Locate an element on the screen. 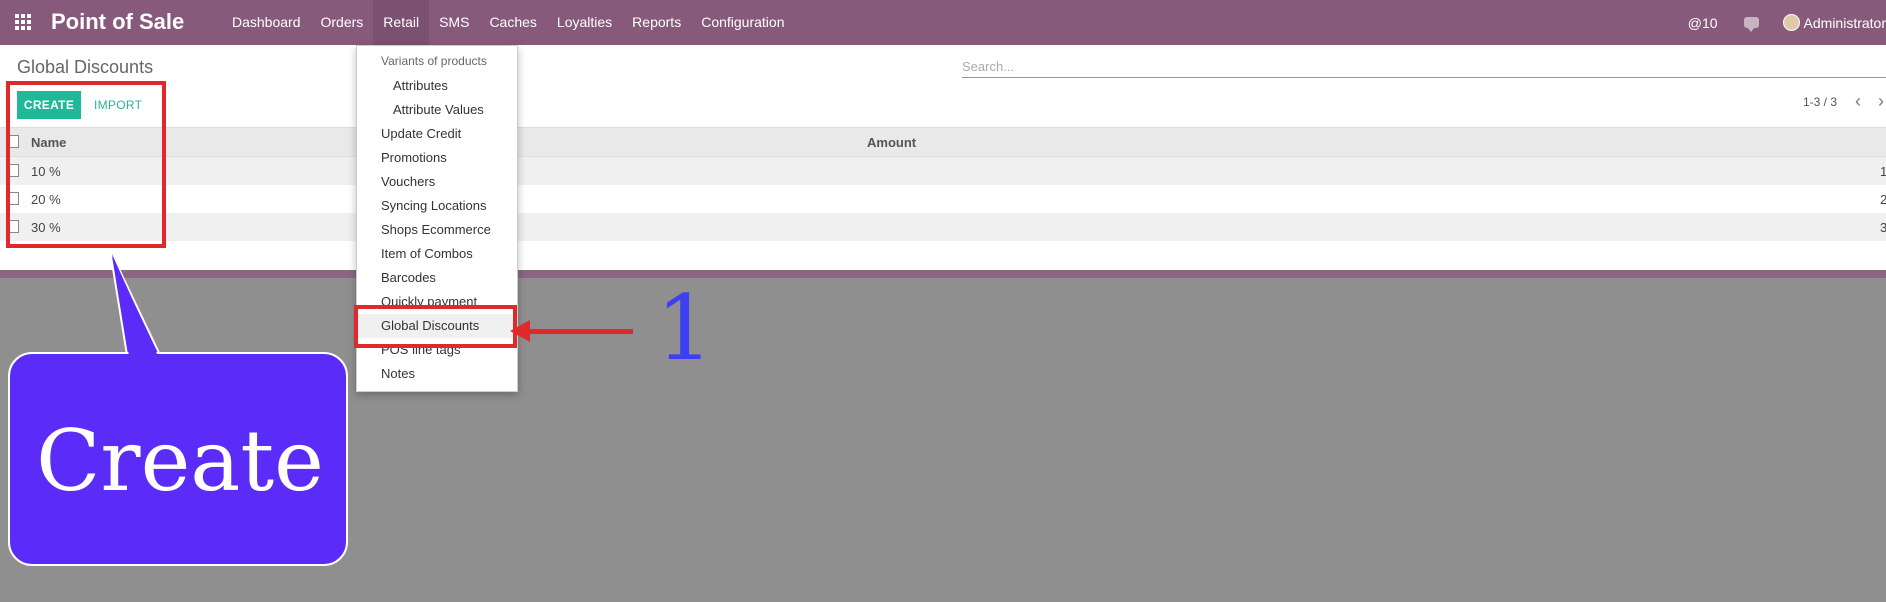 The height and width of the screenshot is (602, 1886). menu-orders: Orders is located at coordinates (342, 22).